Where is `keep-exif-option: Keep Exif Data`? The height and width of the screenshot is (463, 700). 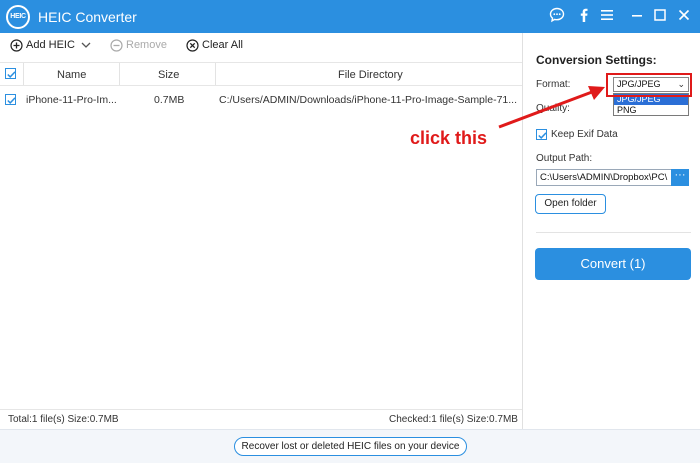 keep-exif-option: Keep Exif Data is located at coordinates (577, 134).